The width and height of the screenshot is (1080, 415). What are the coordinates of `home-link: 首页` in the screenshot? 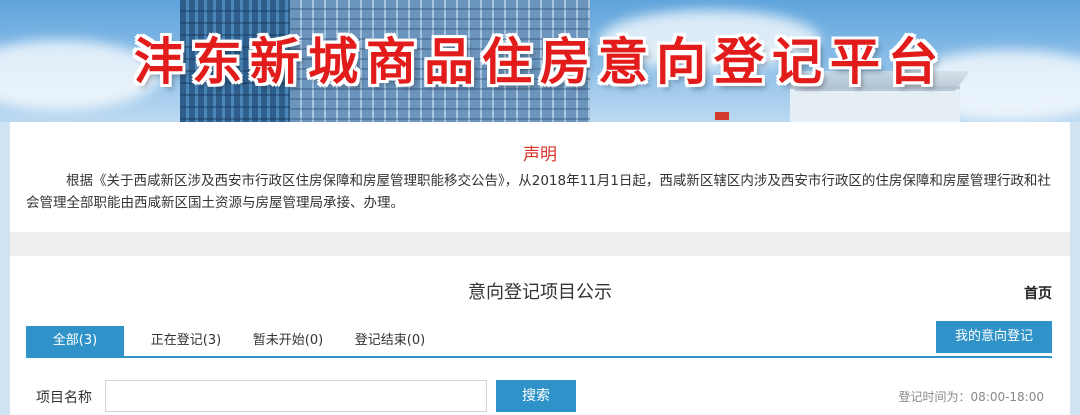 It's located at (1038, 293).